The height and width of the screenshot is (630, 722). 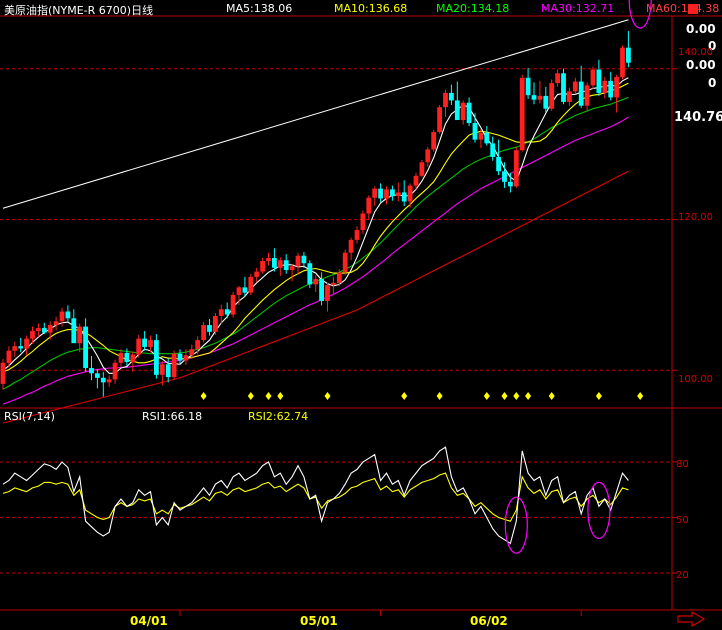 I want to click on ma20-legend: MA20:134.18, so click(x=473, y=8).